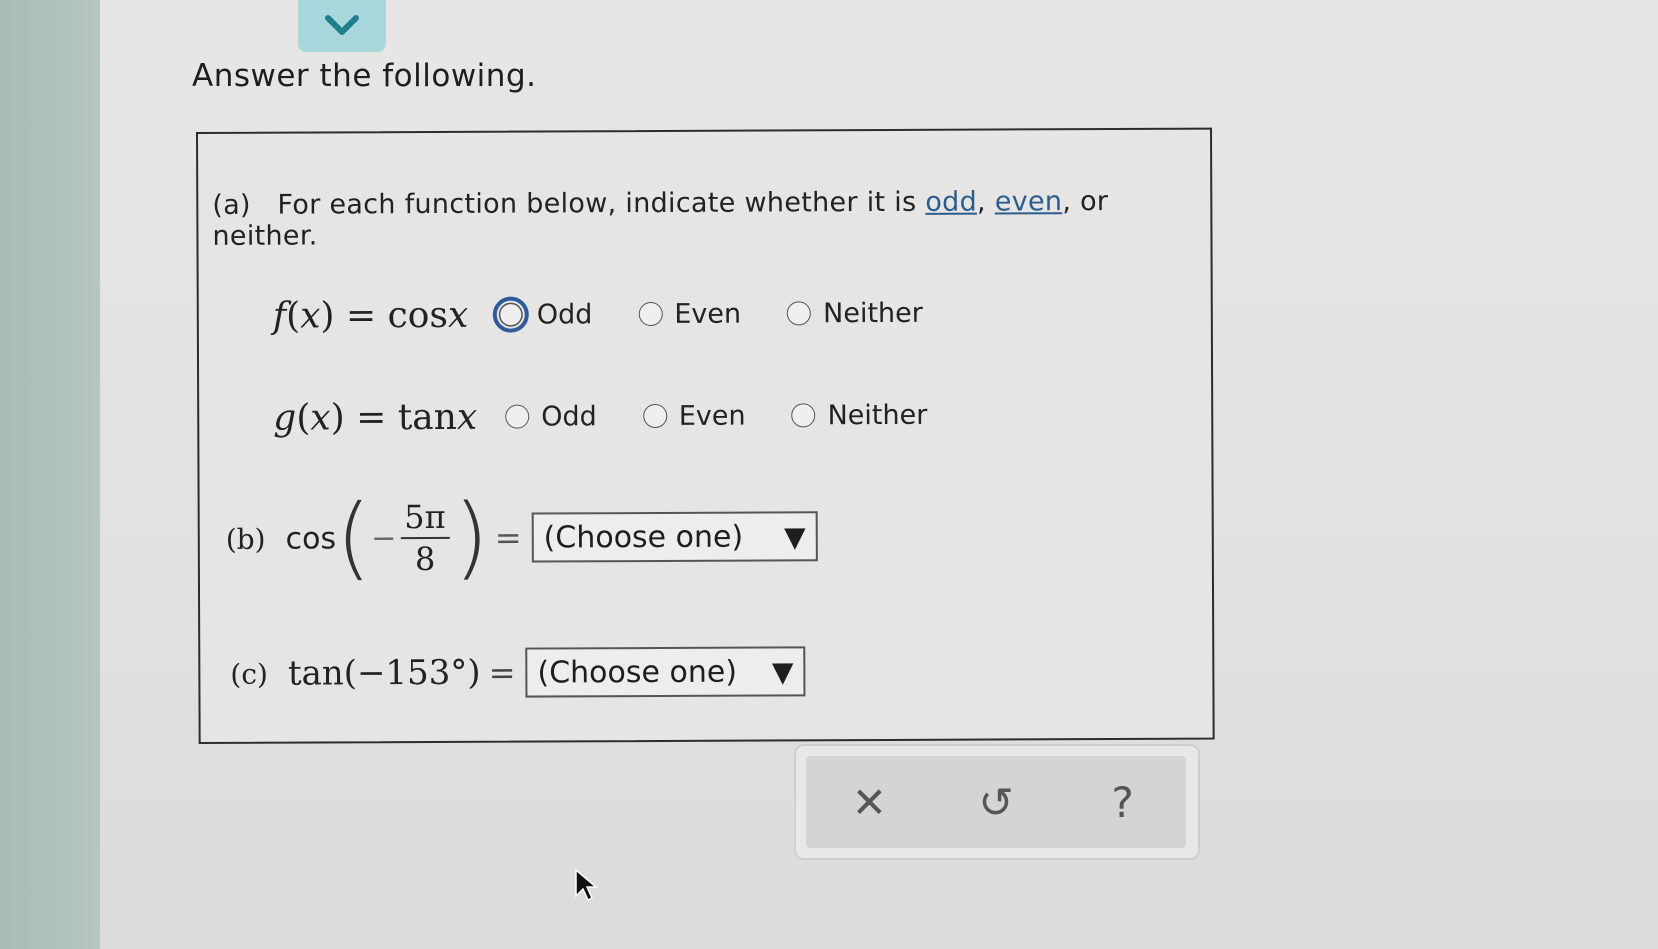 This screenshot has height=949, width=1658. I want to click on collapse-tab, so click(342, 26).